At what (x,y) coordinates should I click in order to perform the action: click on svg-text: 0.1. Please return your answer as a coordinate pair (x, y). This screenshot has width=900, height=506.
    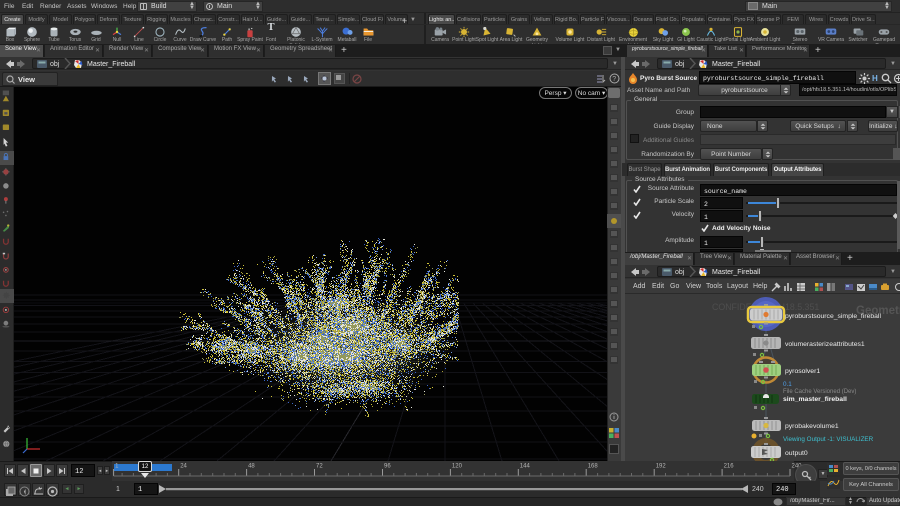
    Looking at the image, I should click on (787, 384).